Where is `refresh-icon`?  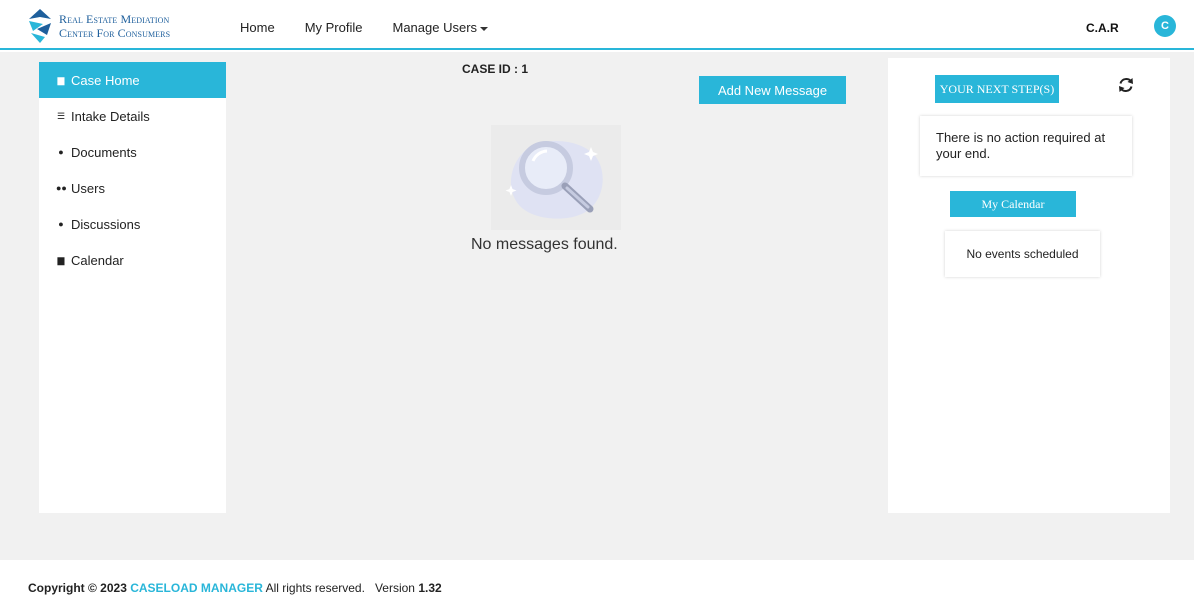 refresh-icon is located at coordinates (1126, 85).